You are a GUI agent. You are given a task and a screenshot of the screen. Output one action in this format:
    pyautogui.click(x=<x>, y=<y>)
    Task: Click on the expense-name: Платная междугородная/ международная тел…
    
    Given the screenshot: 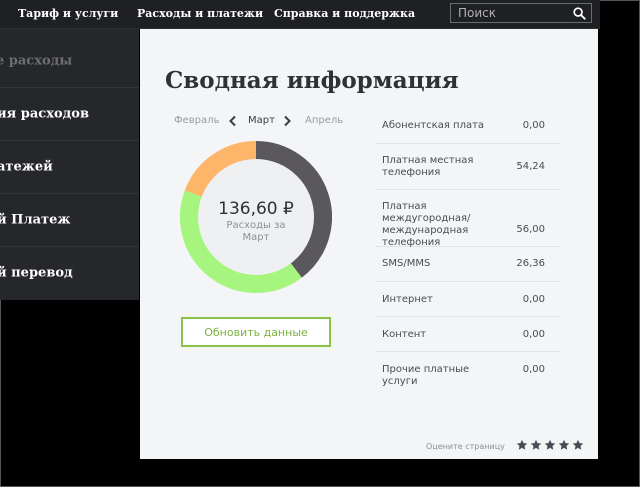 What is the action you would take?
    pyautogui.click(x=426, y=224)
    